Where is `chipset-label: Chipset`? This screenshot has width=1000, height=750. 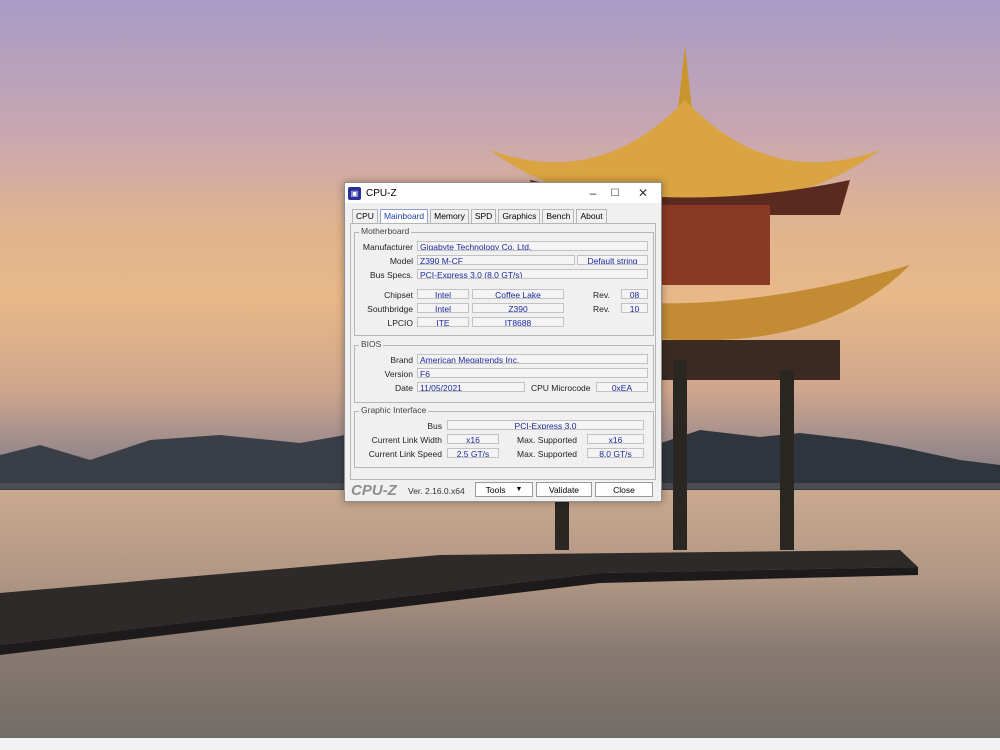 chipset-label: Chipset is located at coordinates (398, 295).